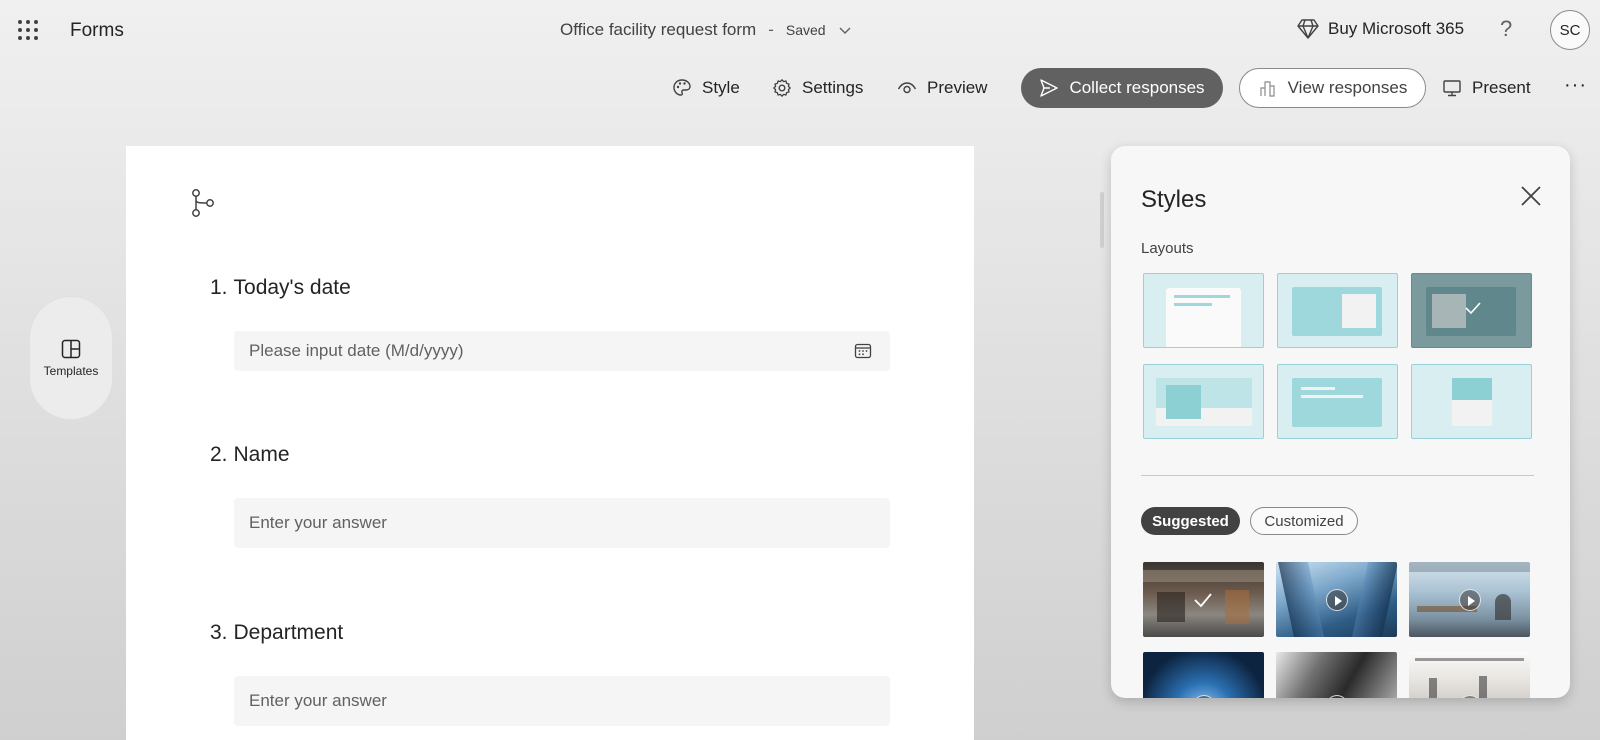 This screenshot has width=1600, height=740. Describe the element at coordinates (1304, 521) in the screenshot. I see `tab-customized: Customized` at that location.